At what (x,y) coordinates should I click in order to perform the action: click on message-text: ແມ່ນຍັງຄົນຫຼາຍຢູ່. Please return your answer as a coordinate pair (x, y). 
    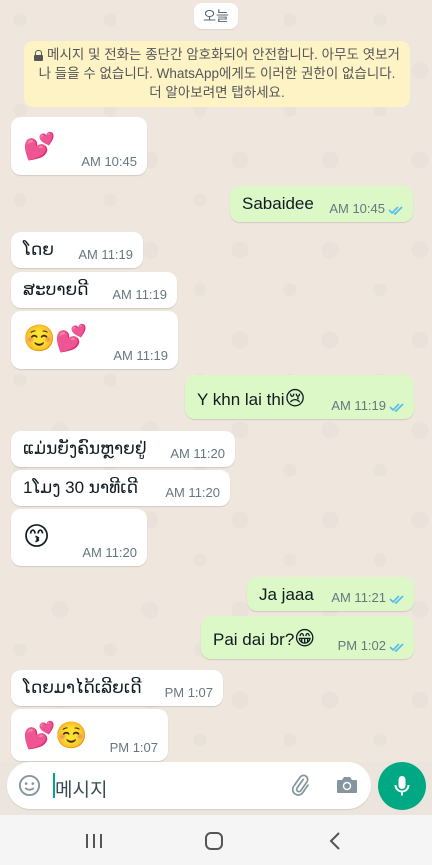
    Looking at the image, I should click on (85, 448).